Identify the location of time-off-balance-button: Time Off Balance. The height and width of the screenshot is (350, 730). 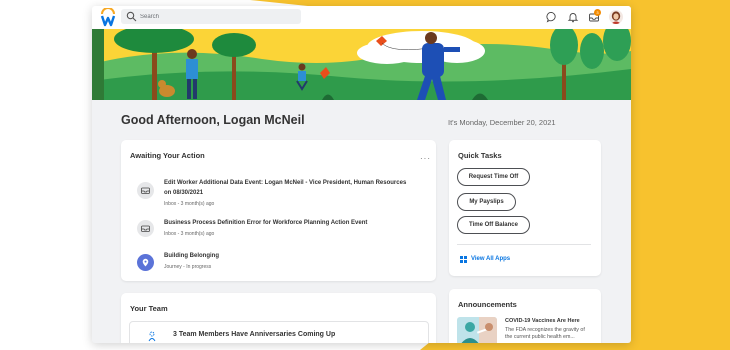
(493, 225).